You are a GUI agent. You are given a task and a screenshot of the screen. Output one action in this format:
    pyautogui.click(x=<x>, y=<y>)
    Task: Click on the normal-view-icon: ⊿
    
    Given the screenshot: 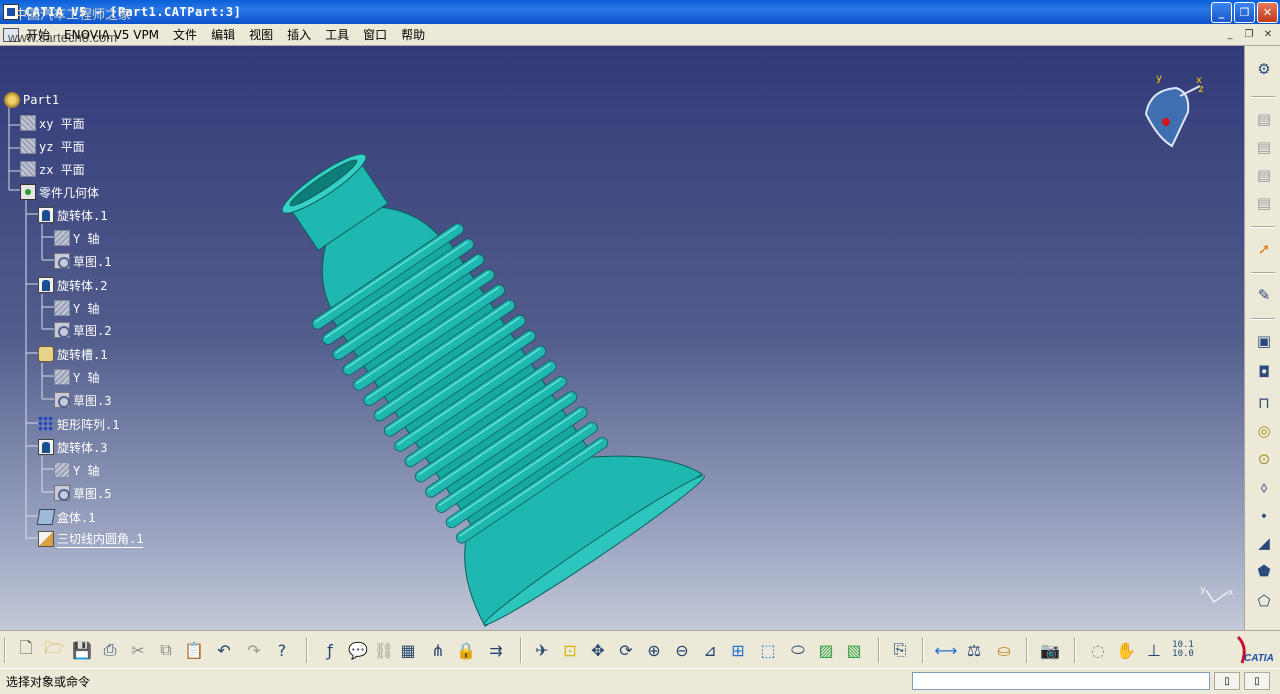 What is the action you would take?
    pyautogui.click(x=710, y=650)
    